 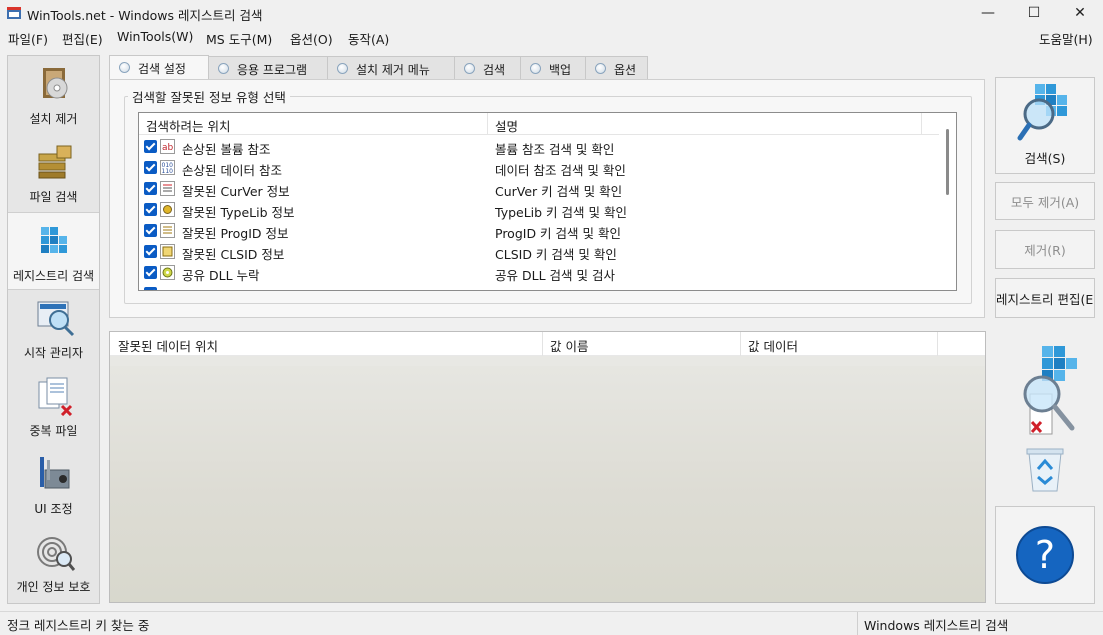 What do you see at coordinates (947, 162) in the screenshot?
I see `scrollbar-thumb` at bounding box center [947, 162].